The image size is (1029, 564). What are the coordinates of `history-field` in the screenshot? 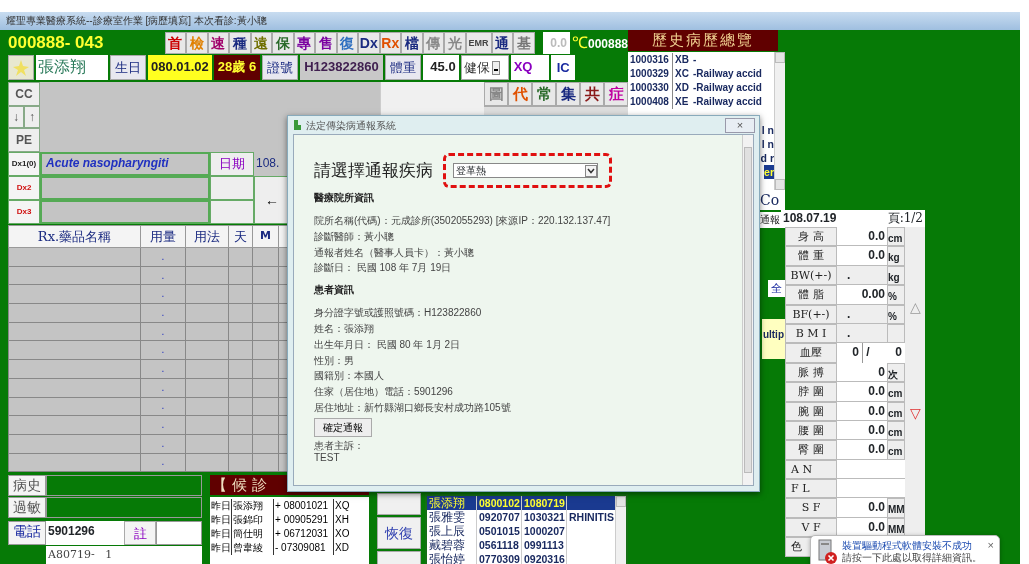 It's located at (124, 486).